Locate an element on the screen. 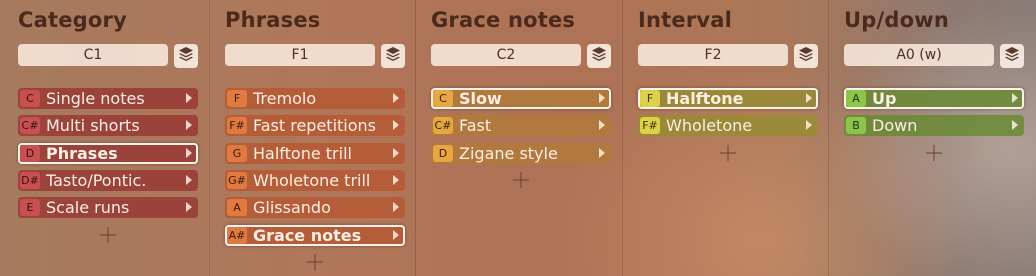 This screenshot has width=1036, height=276. articulation-item: D Phrases is located at coordinates (108, 153).